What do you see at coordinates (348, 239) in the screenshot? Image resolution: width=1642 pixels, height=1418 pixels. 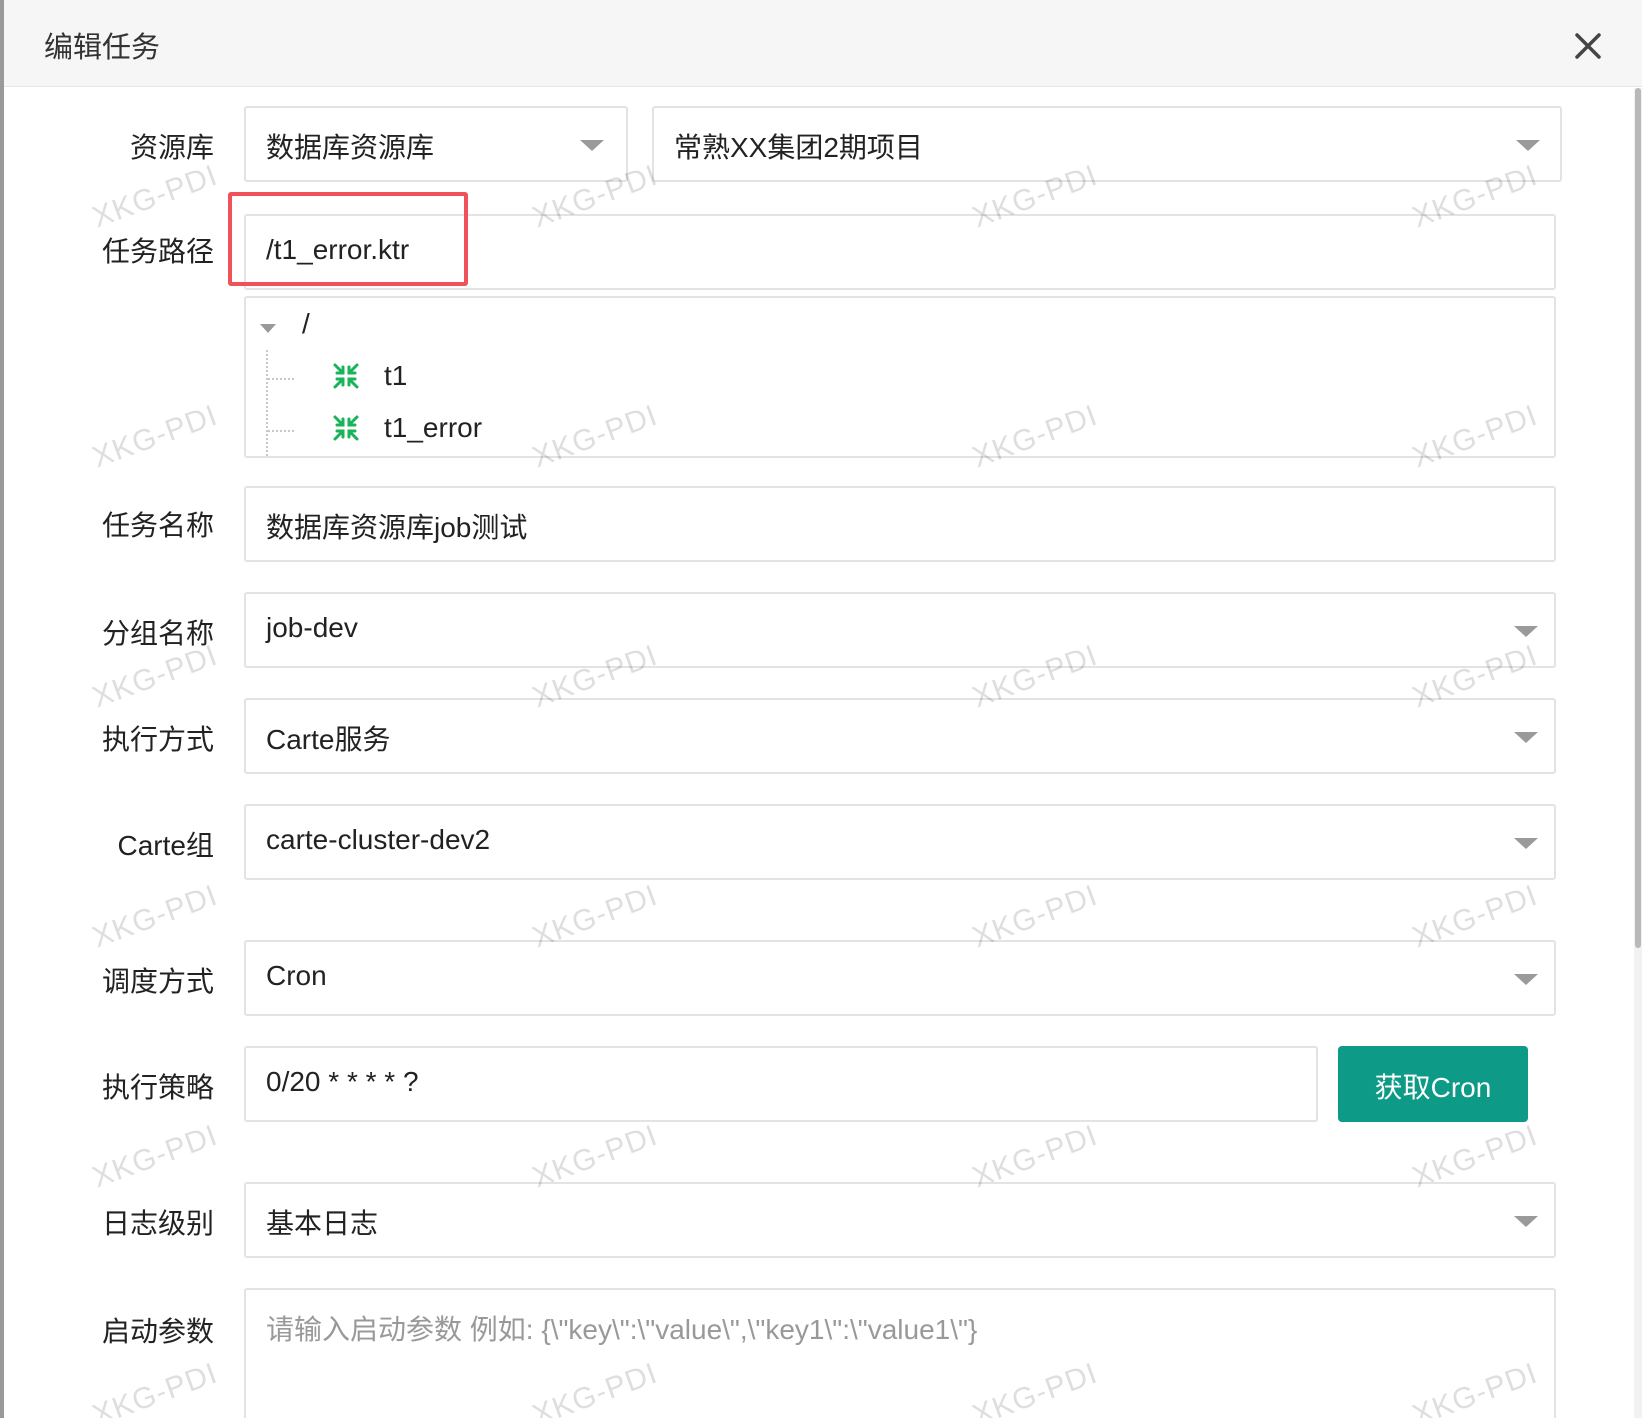 I see `highlight-box` at bounding box center [348, 239].